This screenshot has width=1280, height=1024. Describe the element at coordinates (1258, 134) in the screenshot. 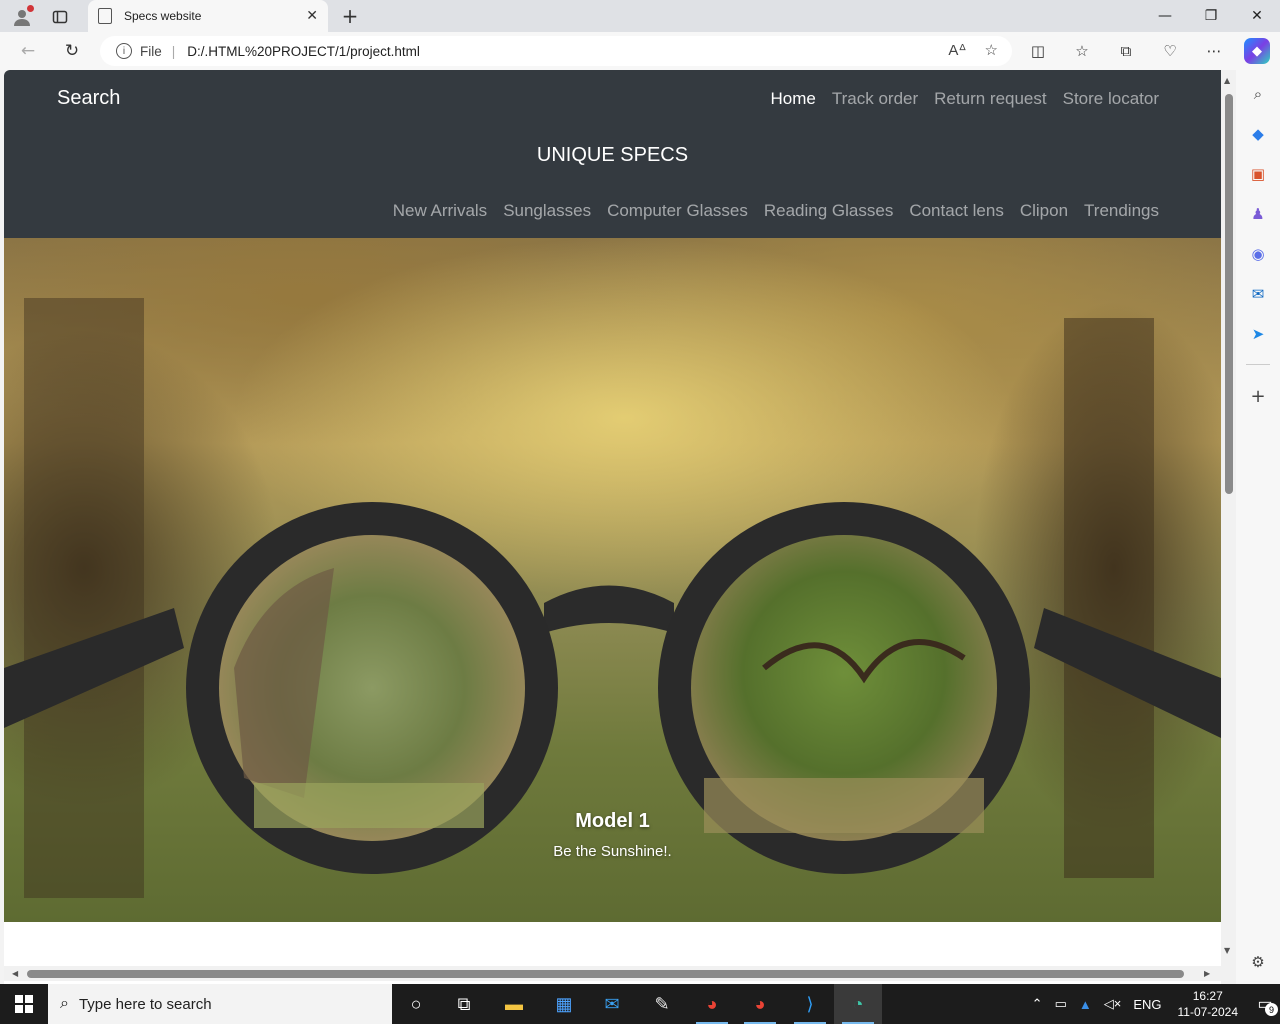

I see `shopping-tag-icon: ◆` at that location.